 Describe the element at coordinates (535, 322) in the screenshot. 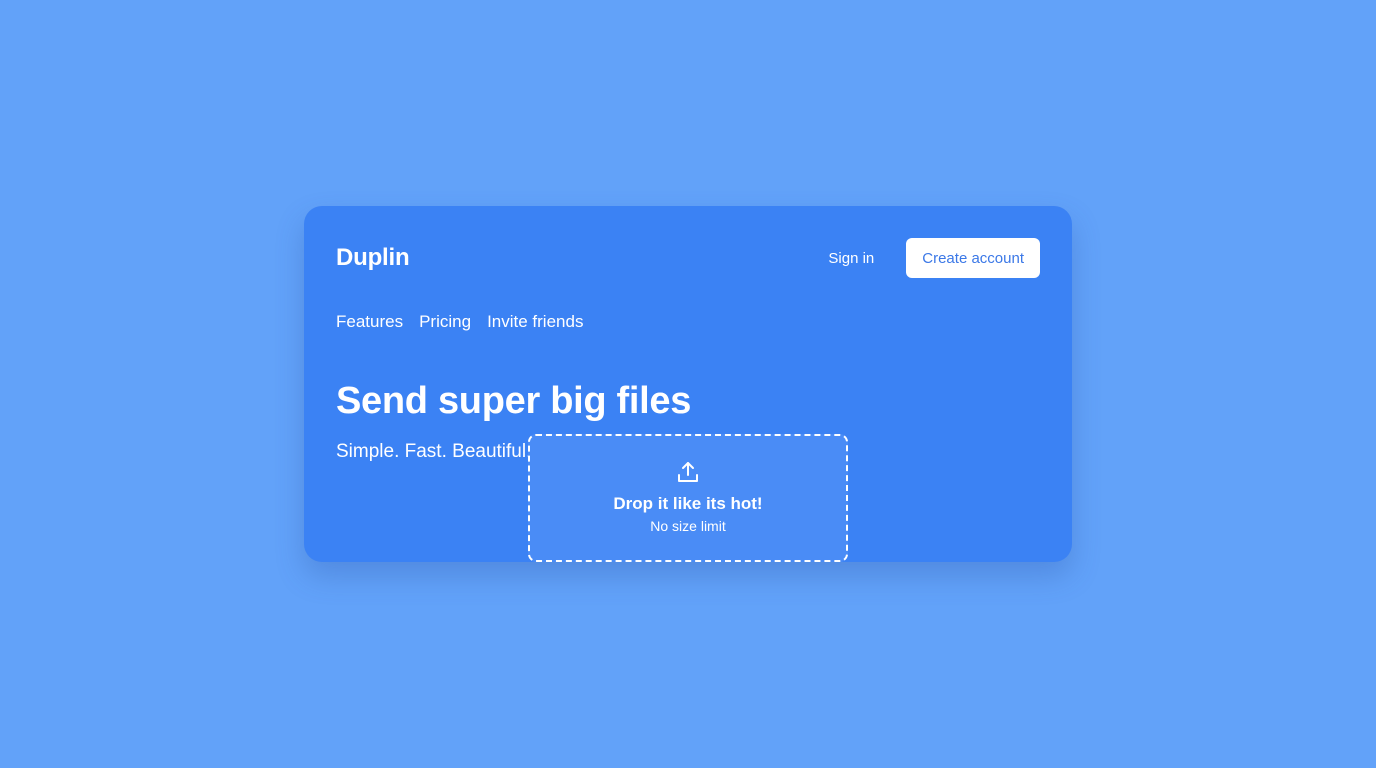

I see `nav-item-invite-friends: Invite friends` at that location.